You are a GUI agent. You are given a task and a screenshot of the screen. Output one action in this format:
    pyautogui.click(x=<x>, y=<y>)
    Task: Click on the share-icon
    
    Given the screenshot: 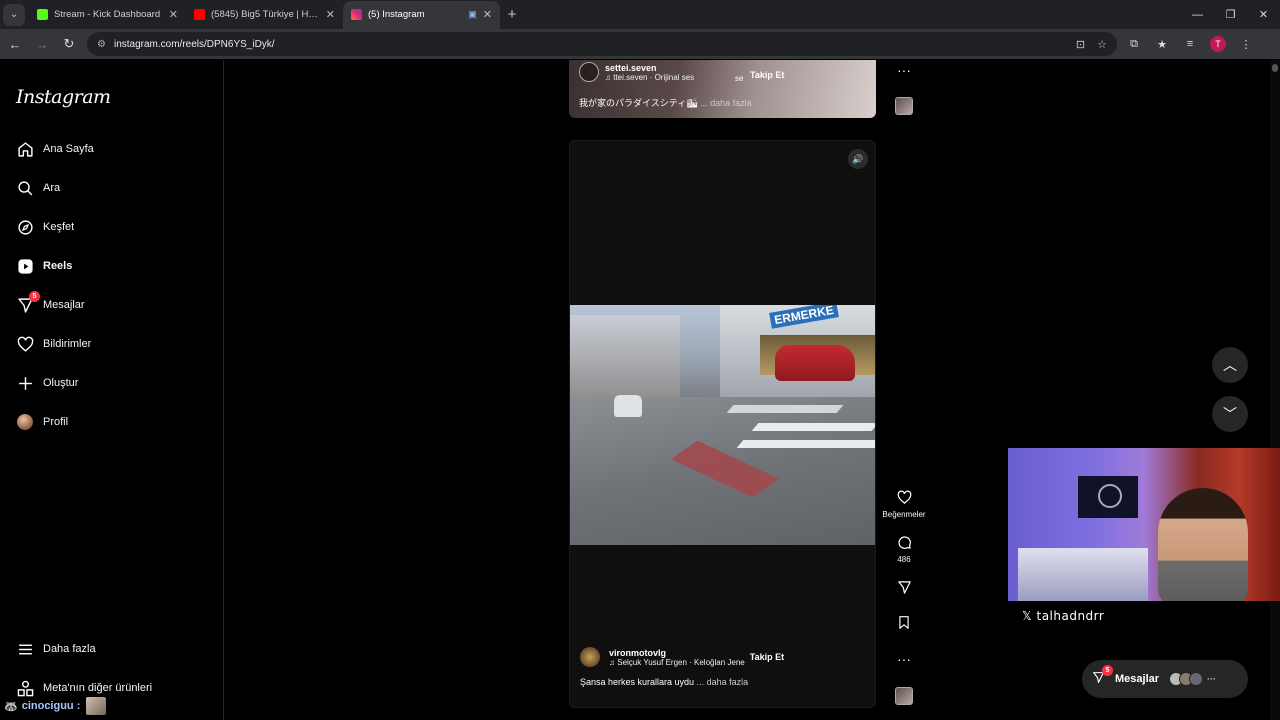 What is the action you would take?
    pyautogui.click(x=904, y=589)
    